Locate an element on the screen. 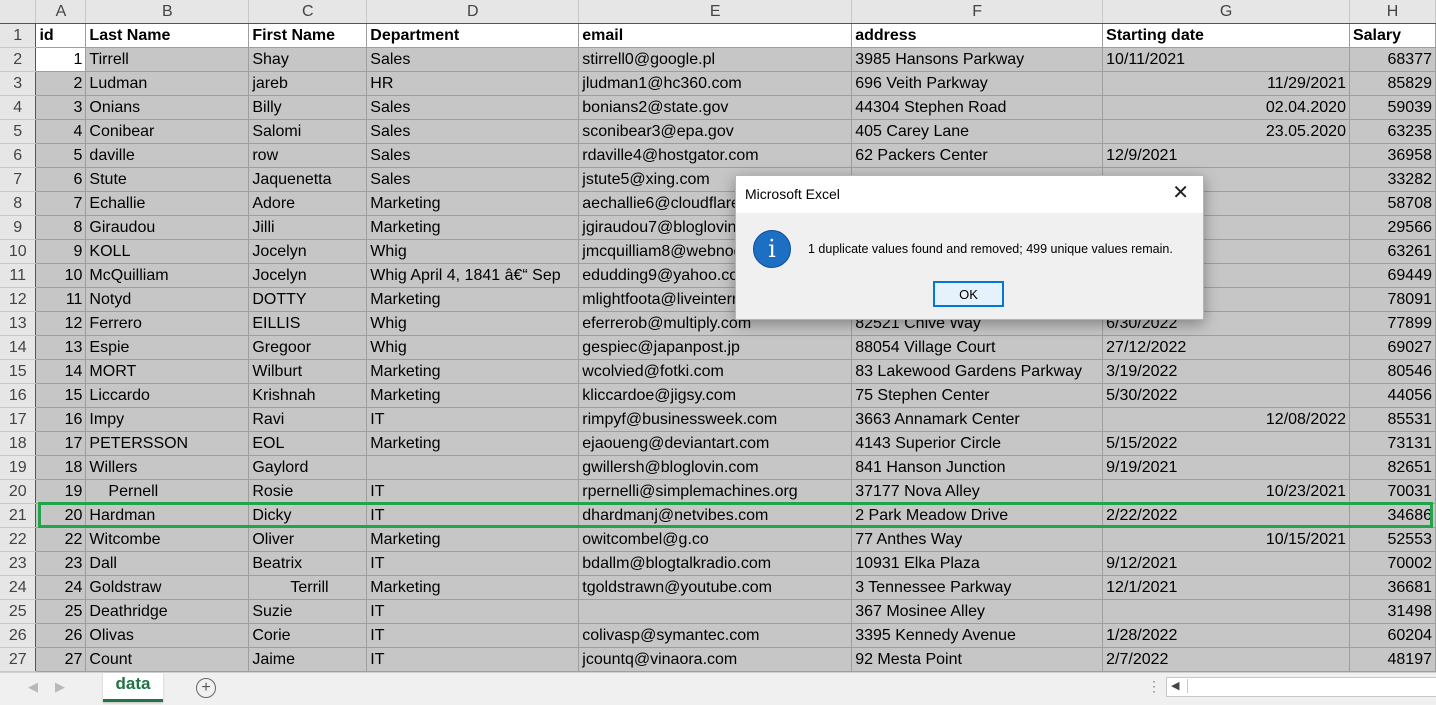  cell: 92 Mesta Point is located at coordinates (977, 659).